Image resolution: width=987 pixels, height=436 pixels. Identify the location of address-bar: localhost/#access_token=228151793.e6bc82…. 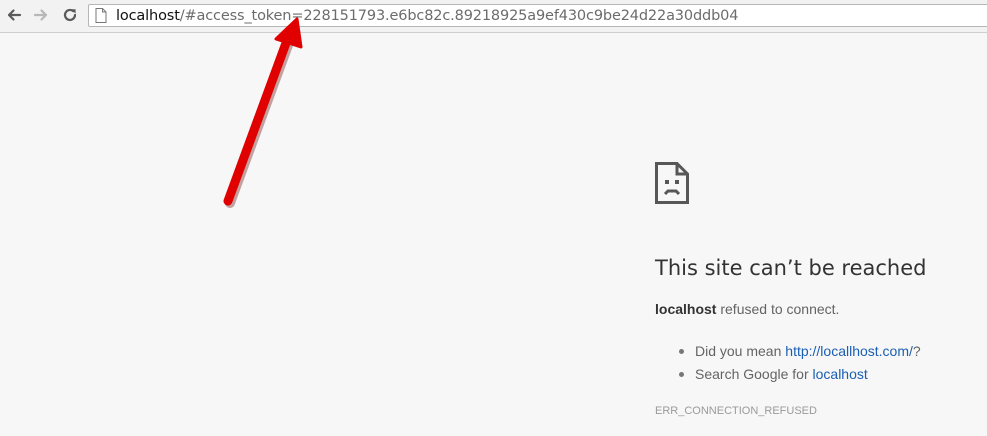
(537, 15).